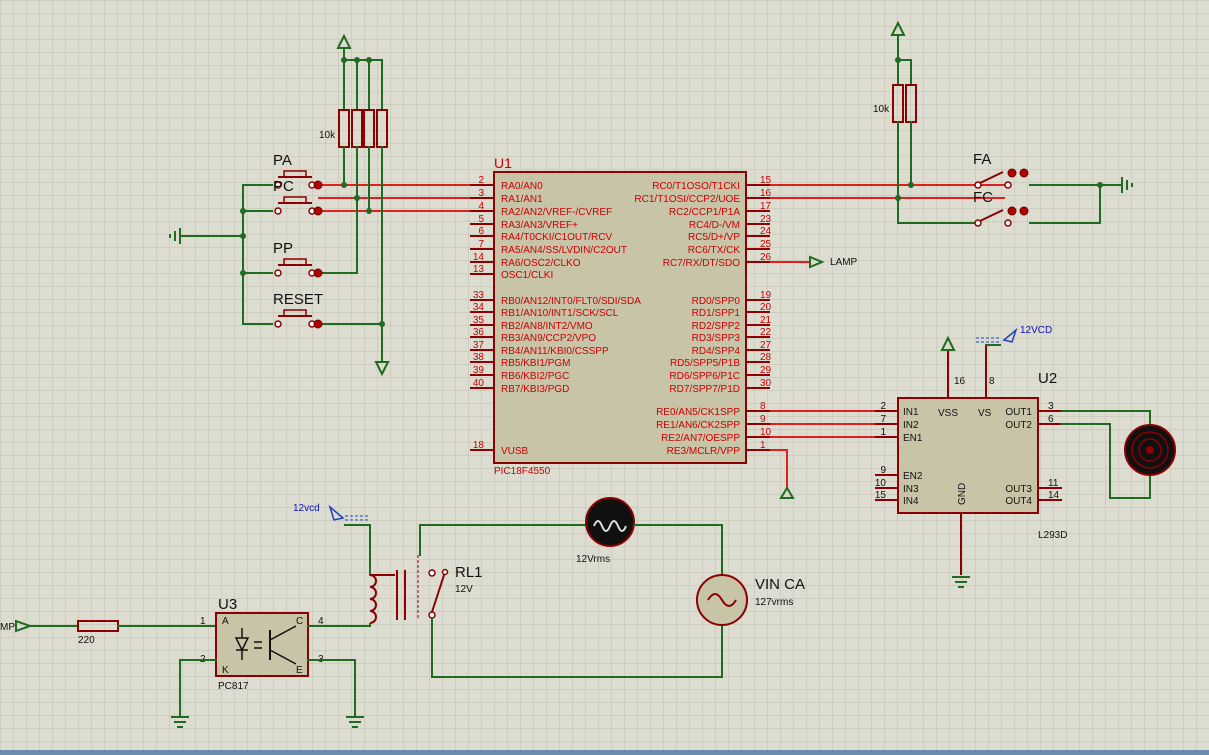  What do you see at coordinates (535, 363) in the screenshot?
I see `u1-pin-name: RB5/KBI1/PGM` at bounding box center [535, 363].